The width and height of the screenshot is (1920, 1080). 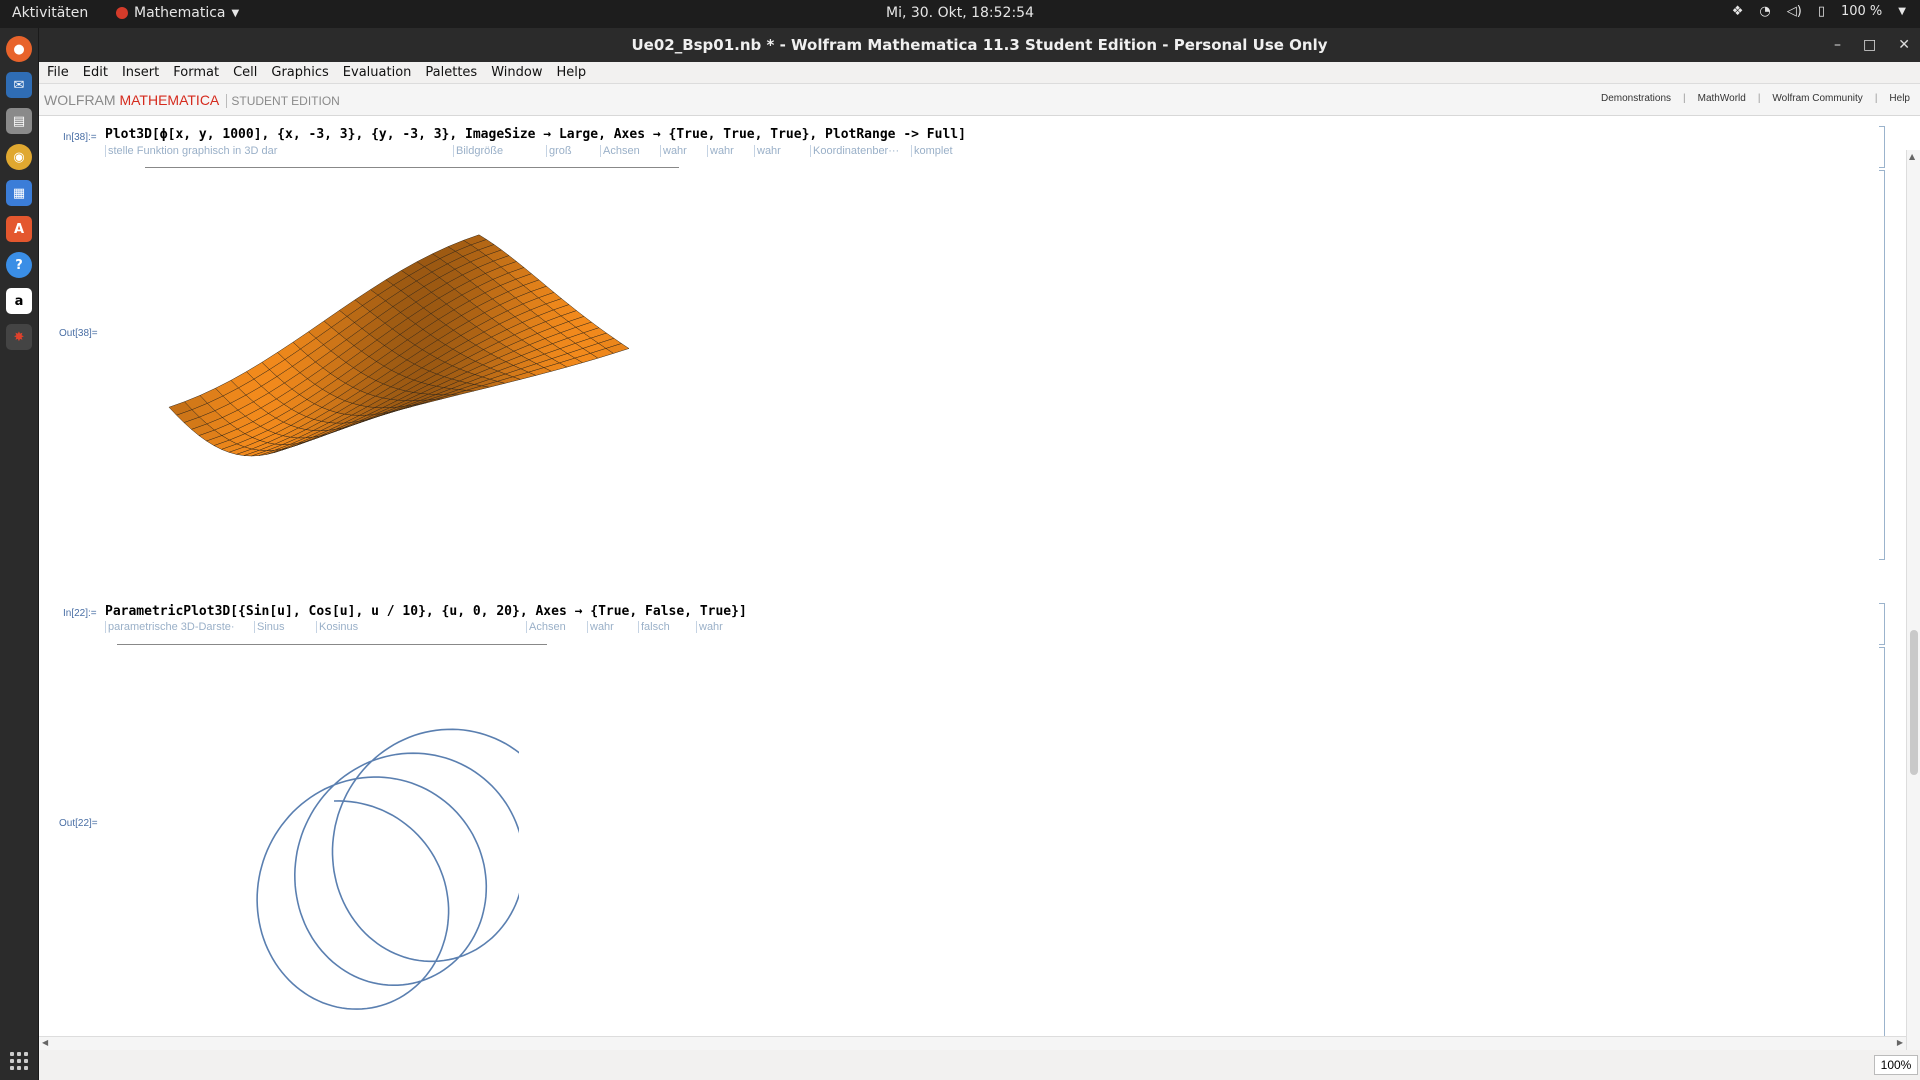 What do you see at coordinates (654, 627) in the screenshot?
I see `code-hint: falsch` at bounding box center [654, 627].